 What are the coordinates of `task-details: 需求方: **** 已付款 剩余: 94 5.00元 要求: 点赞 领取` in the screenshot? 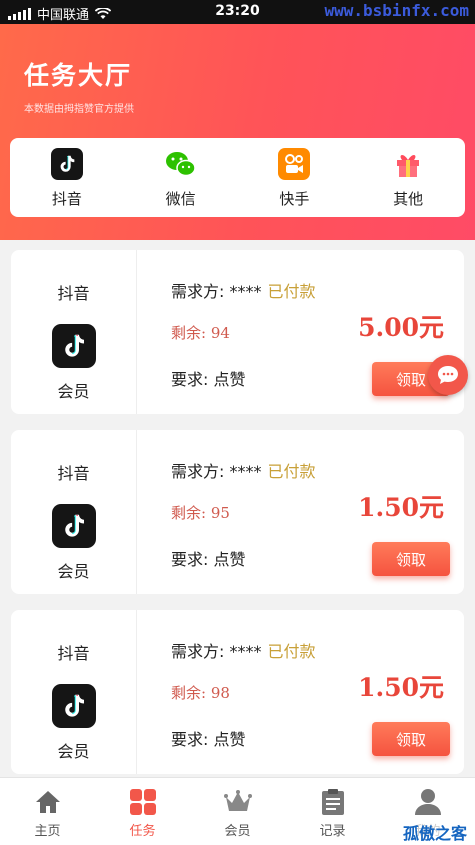 It's located at (317, 332).